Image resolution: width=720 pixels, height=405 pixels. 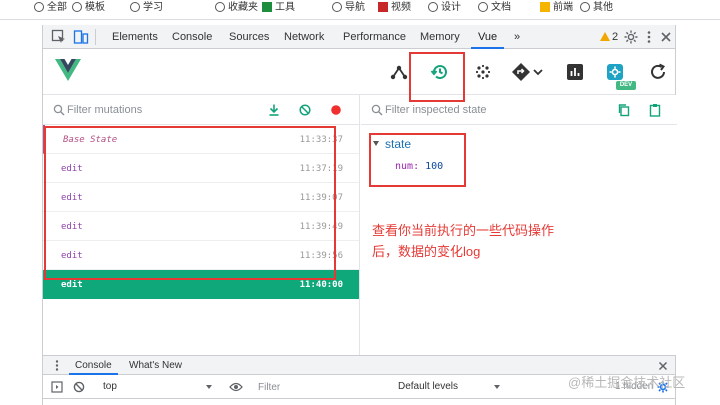 I want to click on property-name: num, so click(x=404, y=166).